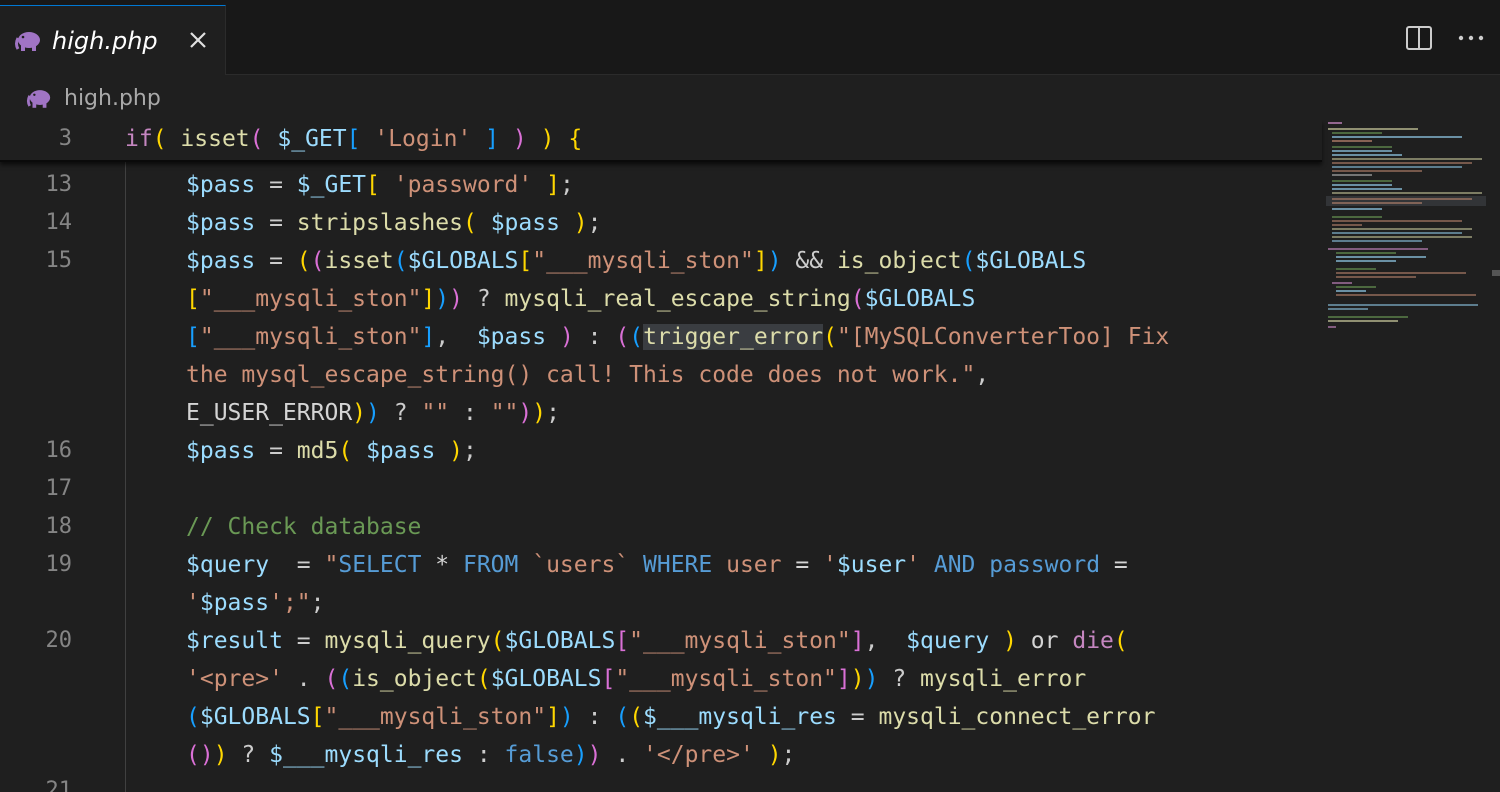 The height and width of the screenshot is (792, 1500). Describe the element at coordinates (105, 40) in the screenshot. I see `tab-label: high.php` at that location.